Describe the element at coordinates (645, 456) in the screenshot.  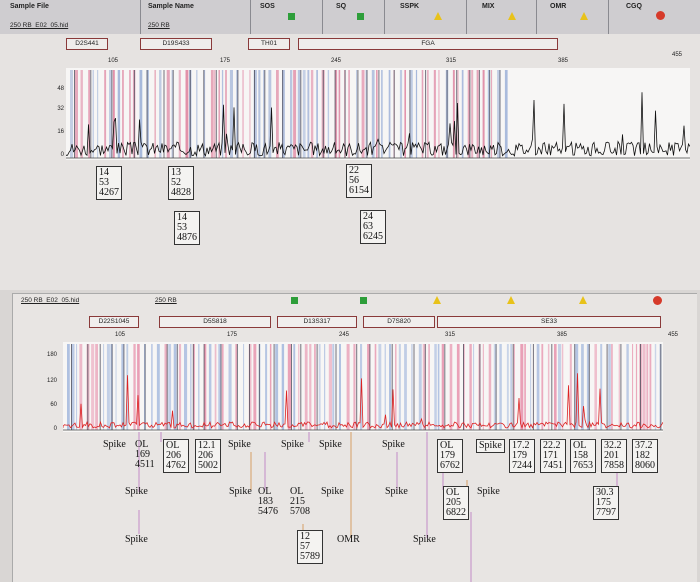
I see `allele-label: 37.2 182 8060` at that location.